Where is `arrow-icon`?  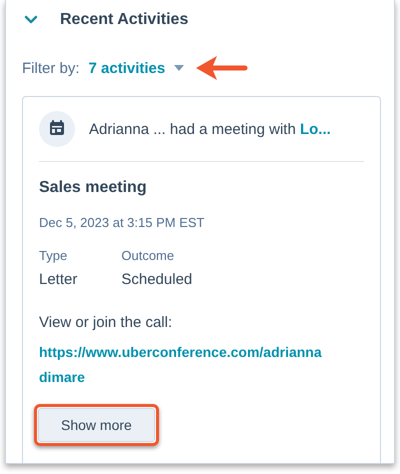 arrow-icon is located at coordinates (222, 68).